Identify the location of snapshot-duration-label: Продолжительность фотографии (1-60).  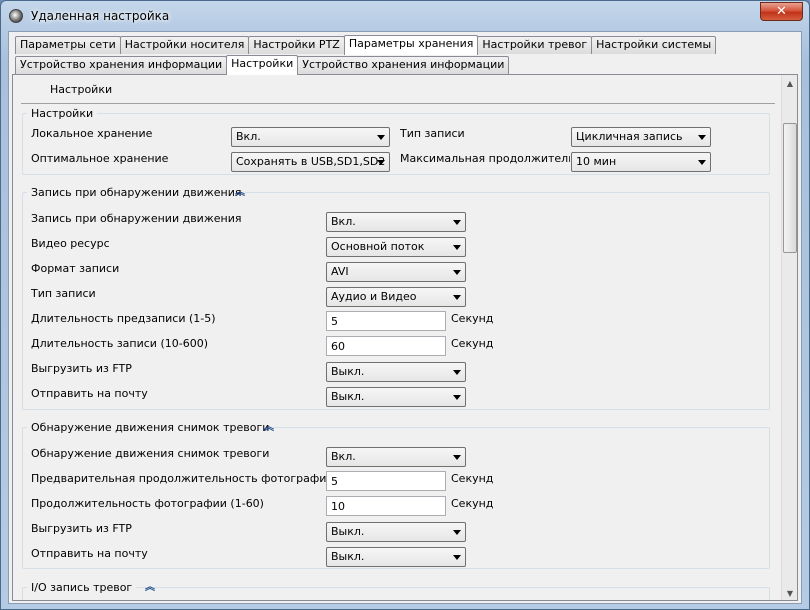
(147, 503).